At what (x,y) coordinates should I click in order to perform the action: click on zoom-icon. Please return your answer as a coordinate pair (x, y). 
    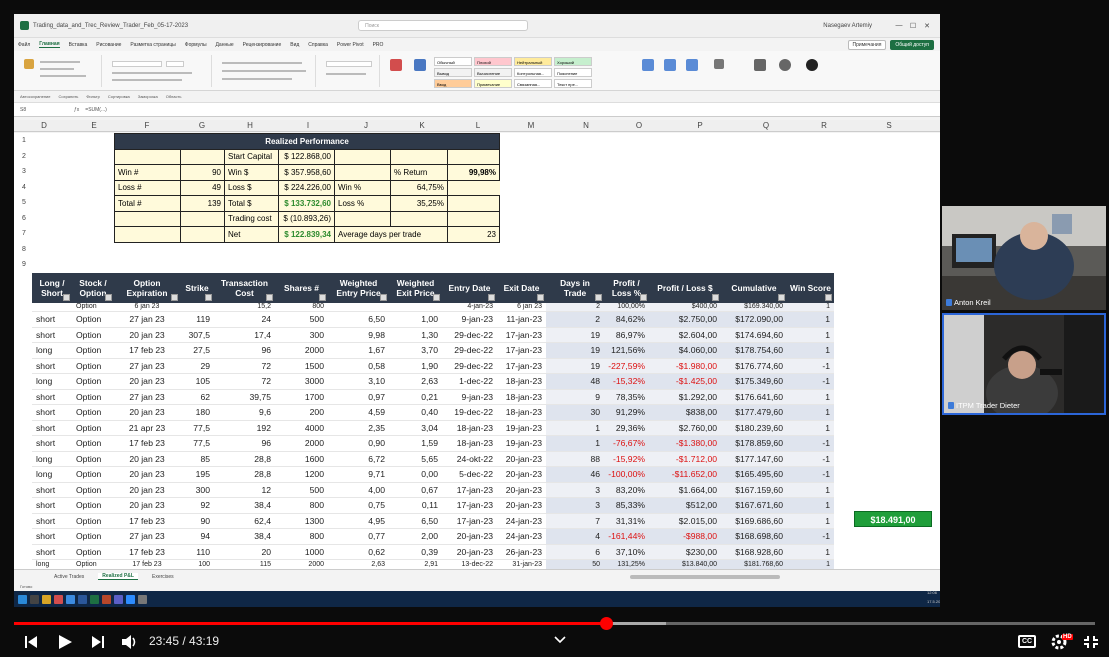
    Looking at the image, I should click on (130, 599).